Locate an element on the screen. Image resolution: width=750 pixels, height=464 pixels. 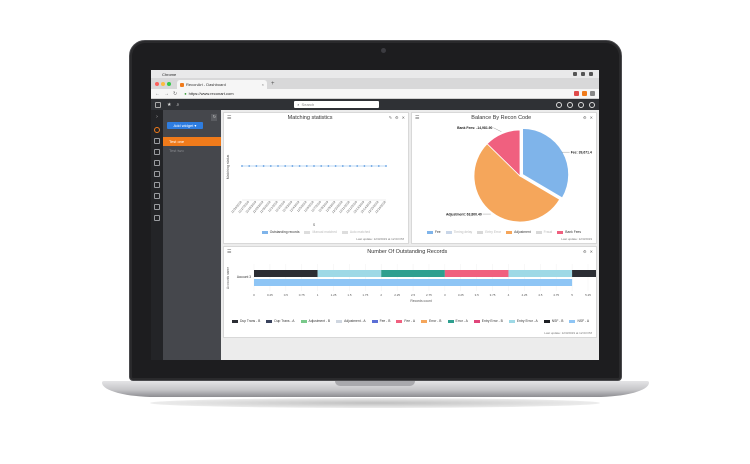
calendar-icon is located at coordinates (157, 207).